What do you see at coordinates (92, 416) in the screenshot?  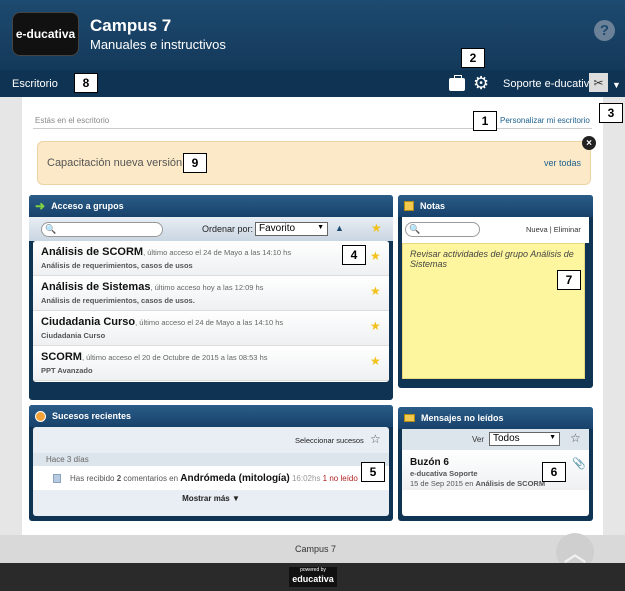 I see `events-panel-title: Sucesos recientes` at bounding box center [92, 416].